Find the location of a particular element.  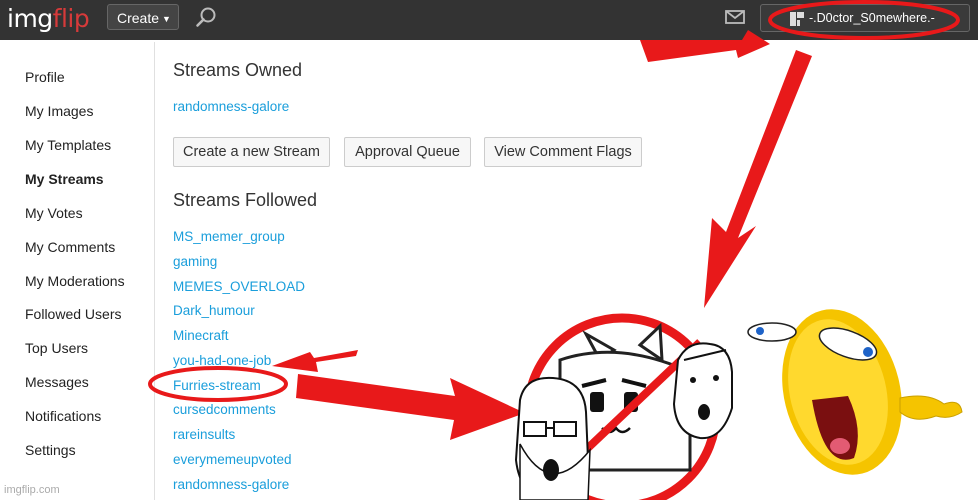

arrow-down-diagonal is located at coordinates (758, 179).